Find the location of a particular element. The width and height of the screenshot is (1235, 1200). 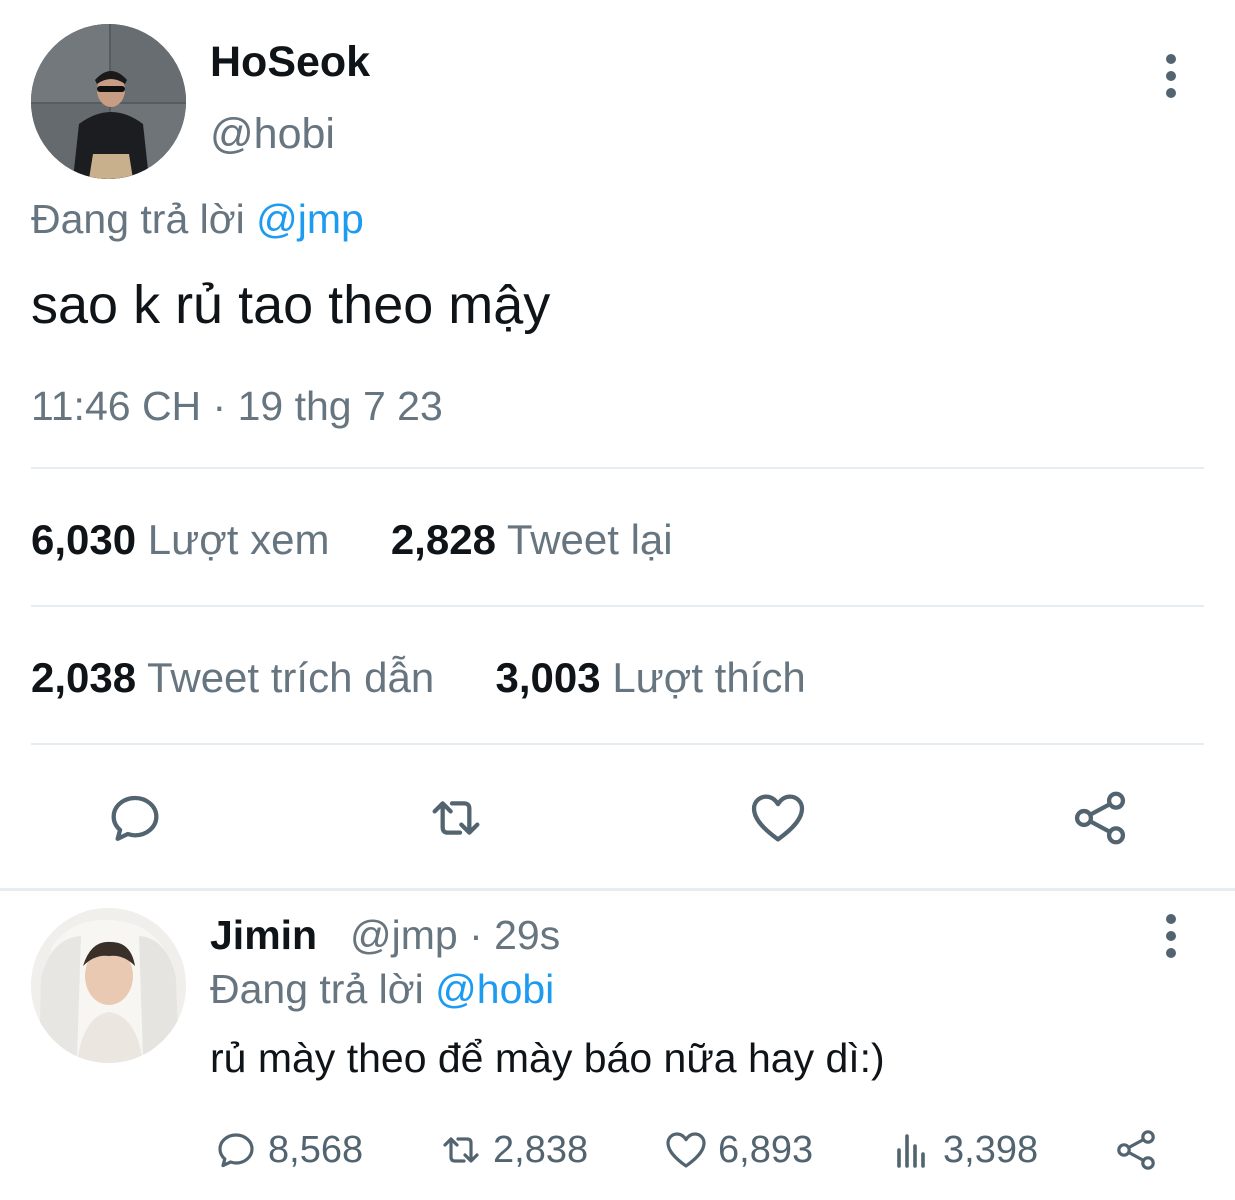

reply-button is located at coordinates (135, 818).